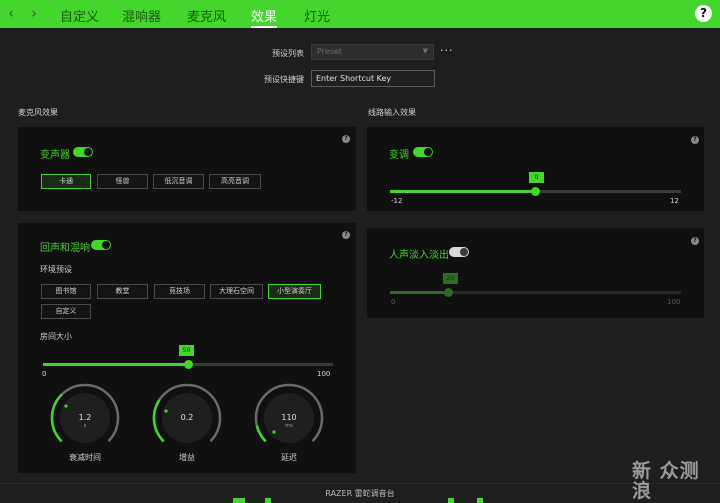 The image size is (720, 503). What do you see at coordinates (188, 364) in the screenshot?
I see `room-size-slider-thumb` at bounding box center [188, 364].